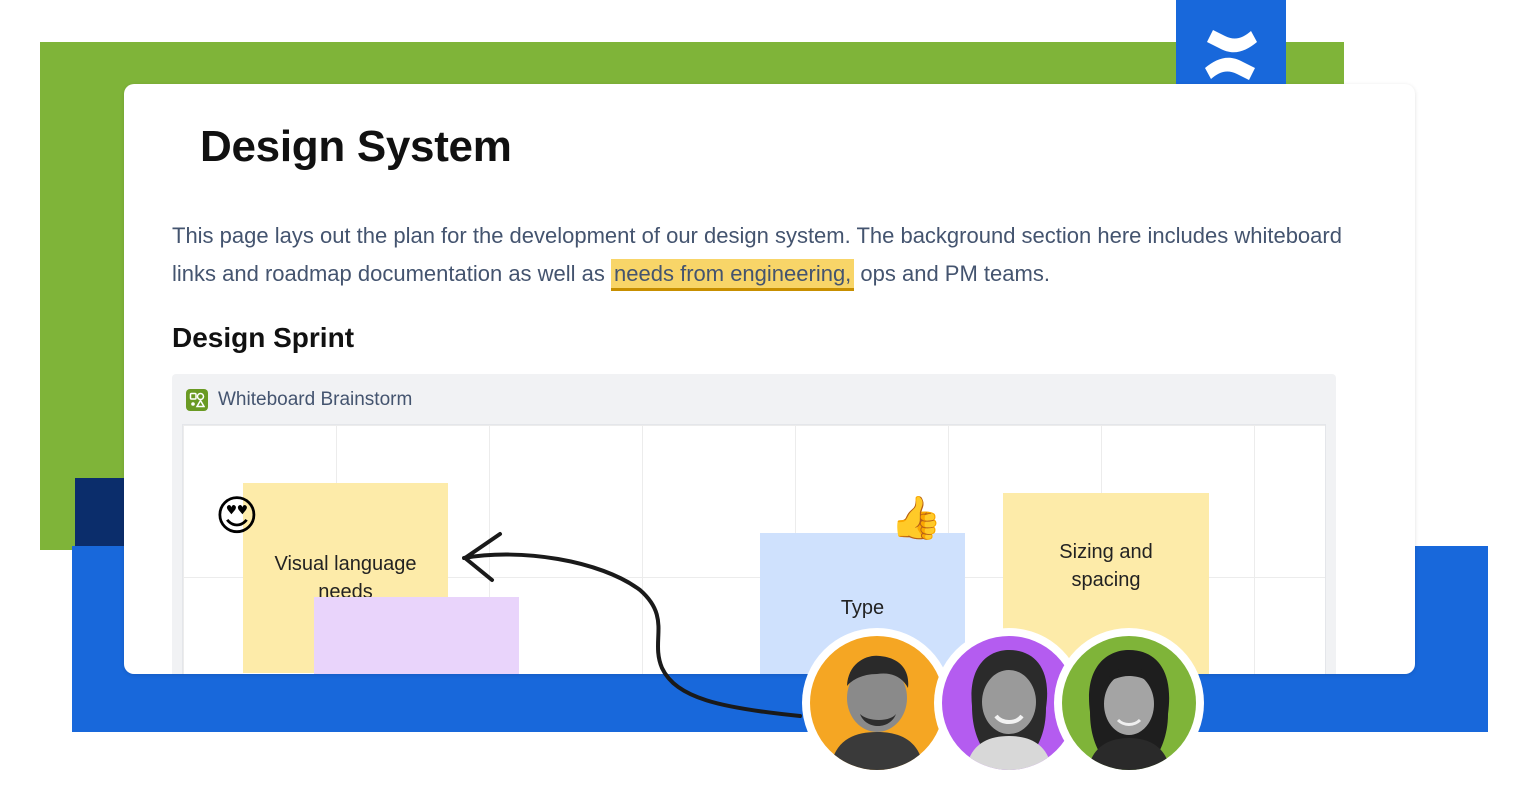 The image size is (1536, 800). Describe the element at coordinates (315, 399) in the screenshot. I see `whiteboard-title: Whiteboard Brainstorm` at that location.